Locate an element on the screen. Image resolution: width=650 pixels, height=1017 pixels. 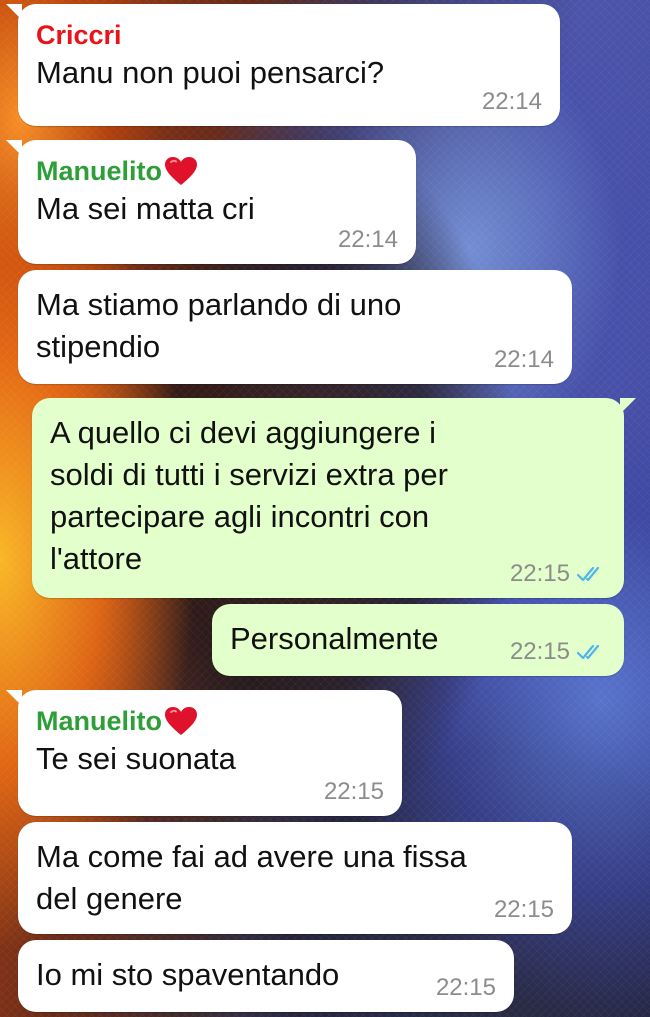
message-text: Ma sei matta cri is located at coordinates (145, 208).